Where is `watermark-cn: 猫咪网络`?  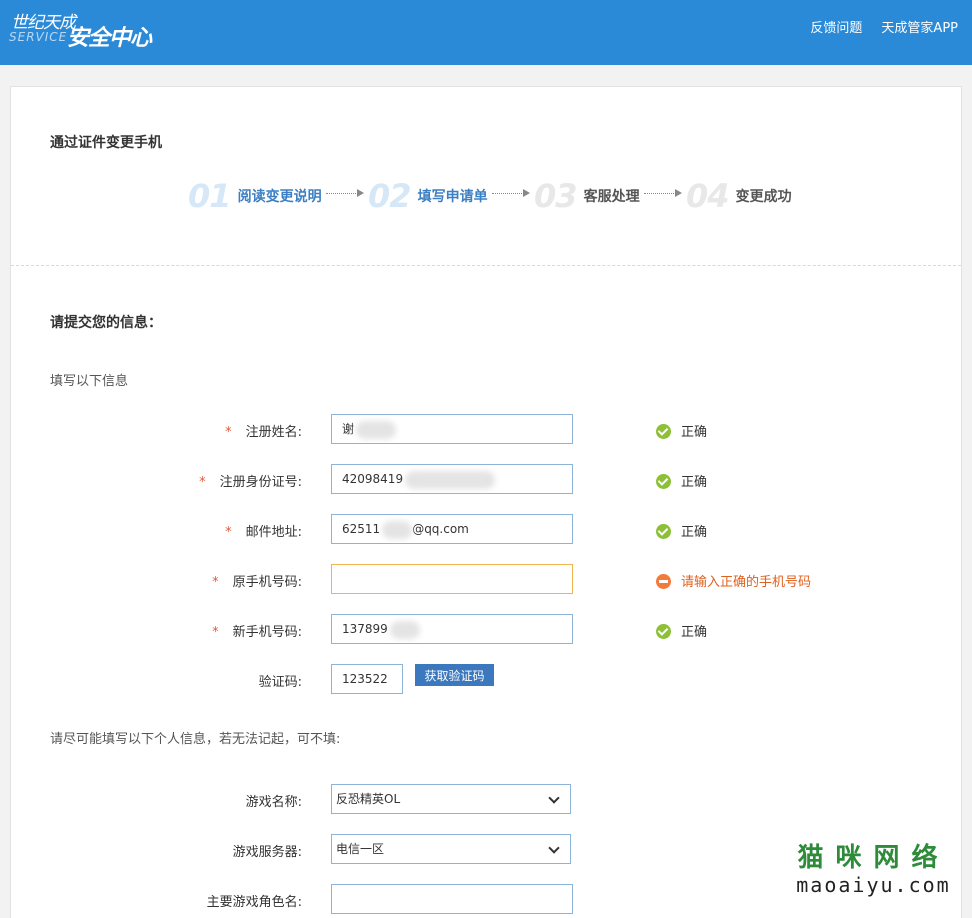
watermark-cn: 猫咪网络 is located at coordinates (873, 858).